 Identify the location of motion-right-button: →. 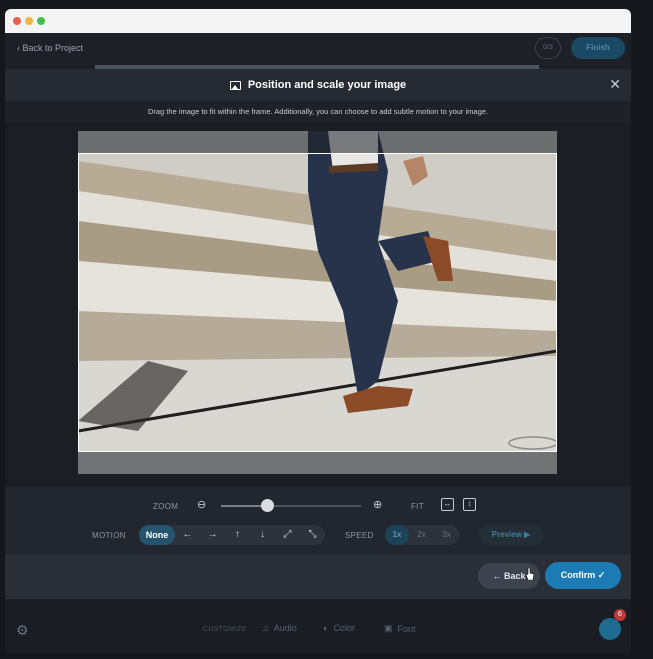
(212, 535).